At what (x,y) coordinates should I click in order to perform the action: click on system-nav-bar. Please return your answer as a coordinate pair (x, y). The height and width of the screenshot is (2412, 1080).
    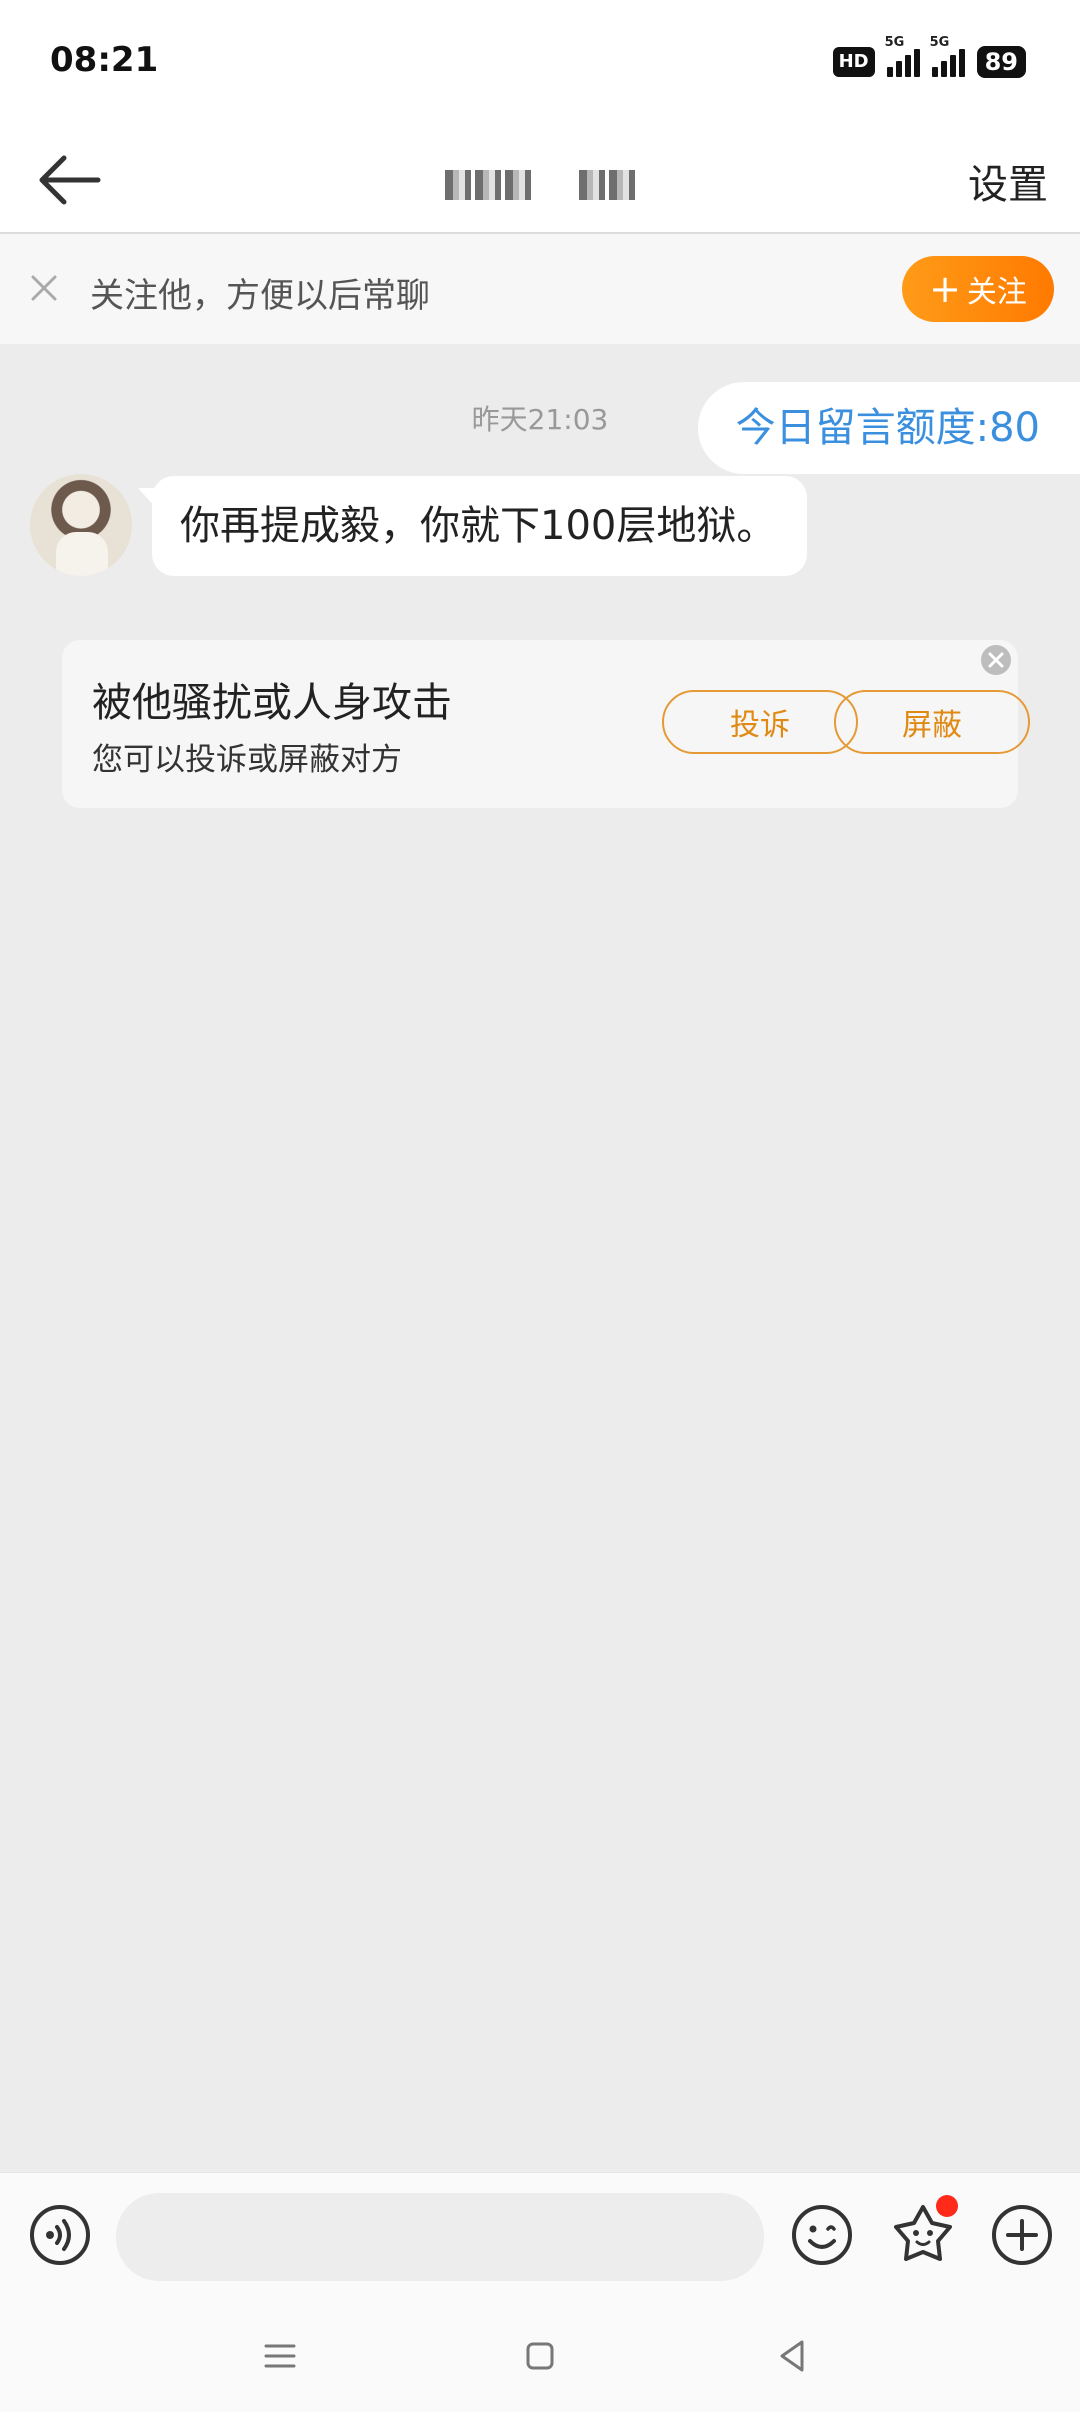
    Looking at the image, I should click on (540, 2356).